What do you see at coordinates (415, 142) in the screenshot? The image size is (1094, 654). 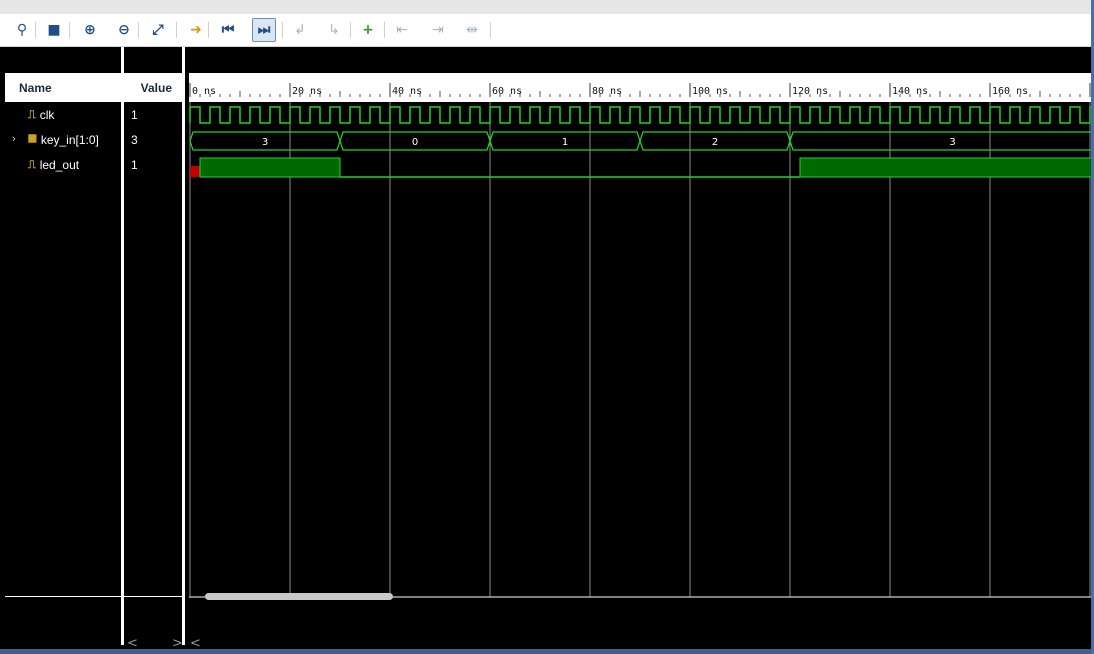 I see `key-in-bus-value: 0` at bounding box center [415, 142].